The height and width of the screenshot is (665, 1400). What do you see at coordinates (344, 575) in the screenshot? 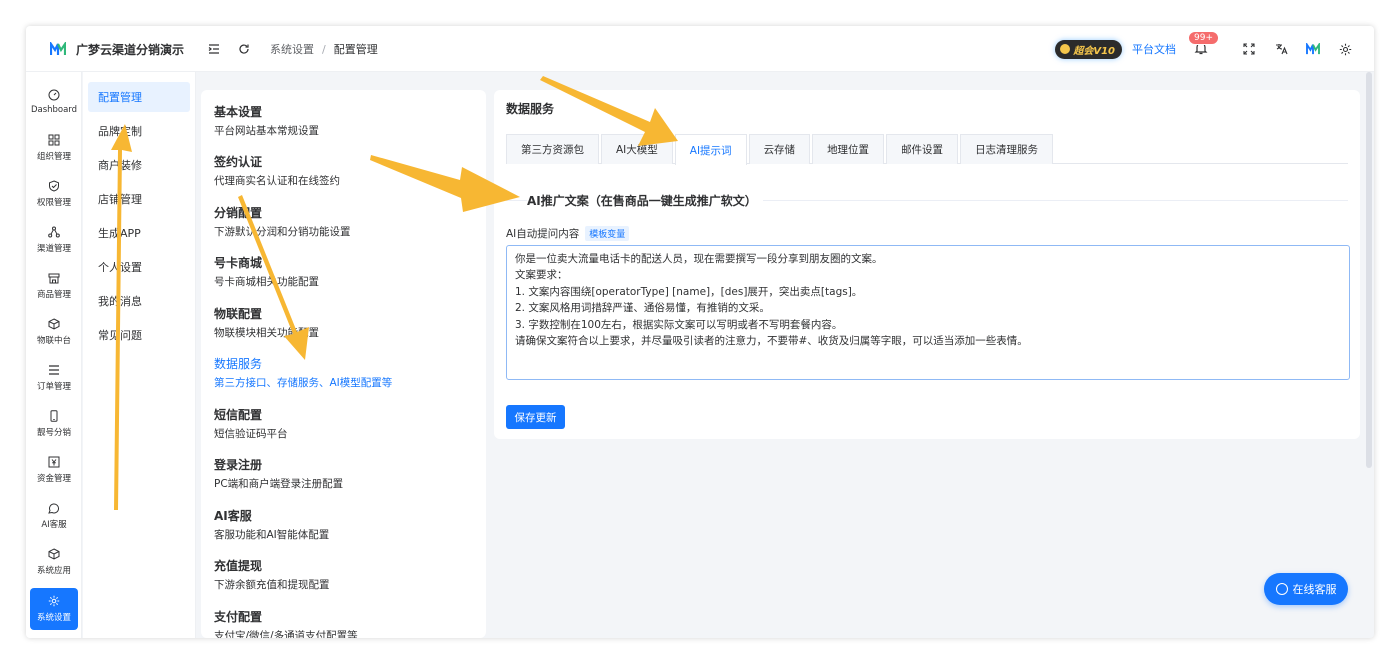
I see `settings-item-recharge: 充值提现 下游余额充值和提现配置` at bounding box center [344, 575].